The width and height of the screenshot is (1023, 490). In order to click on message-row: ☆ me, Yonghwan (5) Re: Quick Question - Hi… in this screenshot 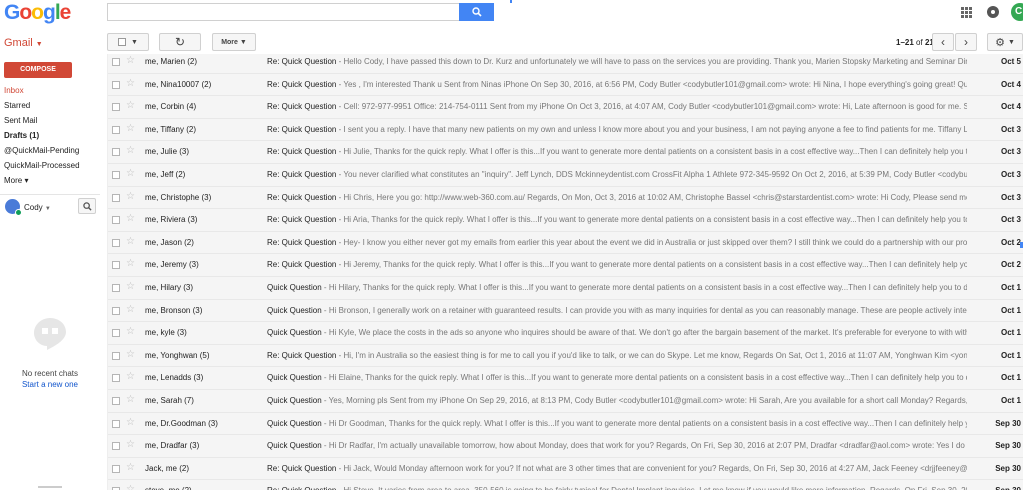, I will do `click(565, 356)`.